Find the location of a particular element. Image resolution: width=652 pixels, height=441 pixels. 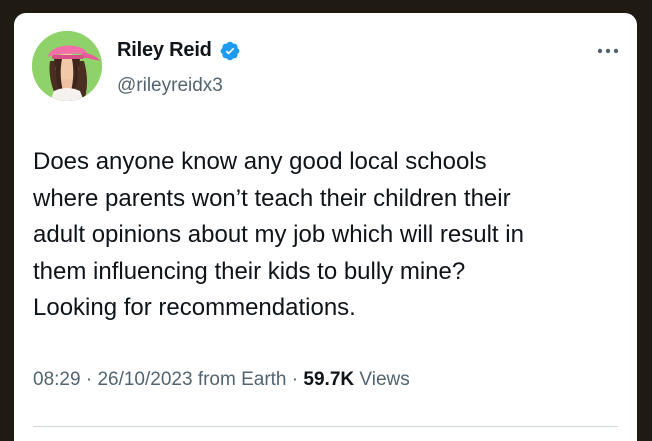

tweet-text-line: Looking for recommendations. is located at coordinates (194, 307).